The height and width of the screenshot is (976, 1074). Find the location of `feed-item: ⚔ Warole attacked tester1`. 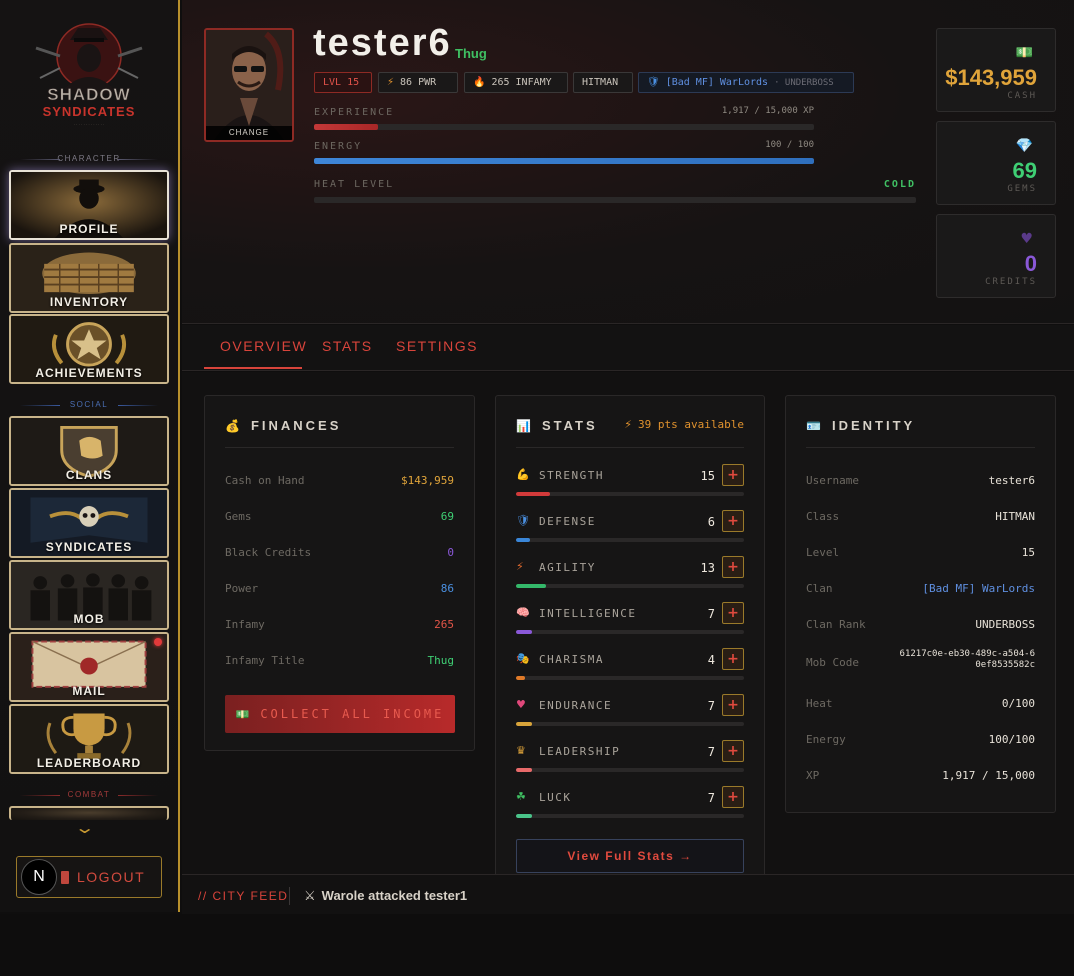

feed-item: ⚔ Warole attacked tester1 is located at coordinates (385, 896).